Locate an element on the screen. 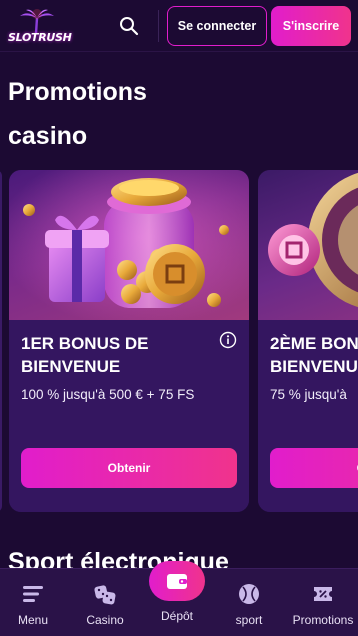 The image size is (358, 636). nav-label: Promotions is located at coordinates (323, 620).